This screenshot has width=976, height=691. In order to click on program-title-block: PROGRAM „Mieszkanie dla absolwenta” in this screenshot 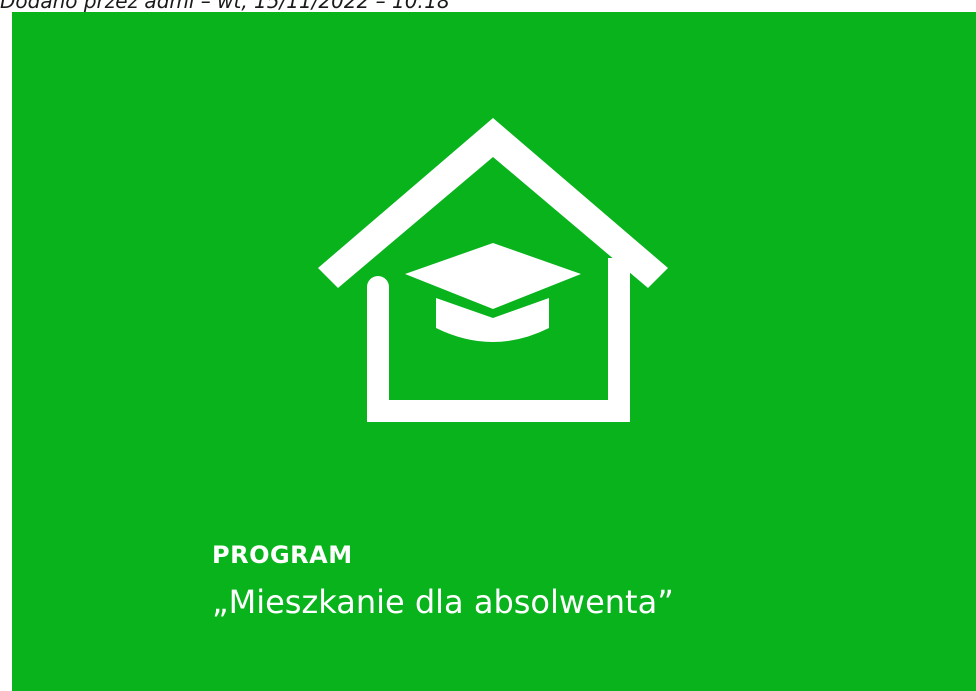, I will do `click(443, 582)`.